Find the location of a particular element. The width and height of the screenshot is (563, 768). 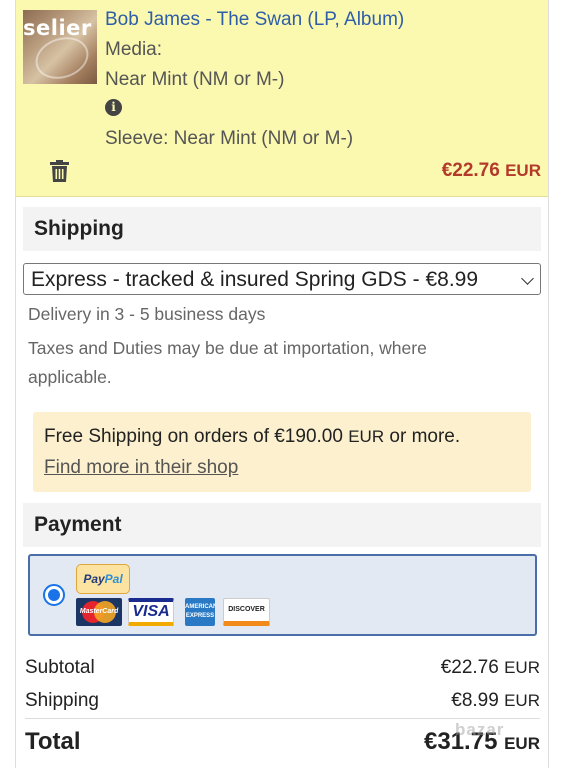

total-label: Total is located at coordinates (53, 741).